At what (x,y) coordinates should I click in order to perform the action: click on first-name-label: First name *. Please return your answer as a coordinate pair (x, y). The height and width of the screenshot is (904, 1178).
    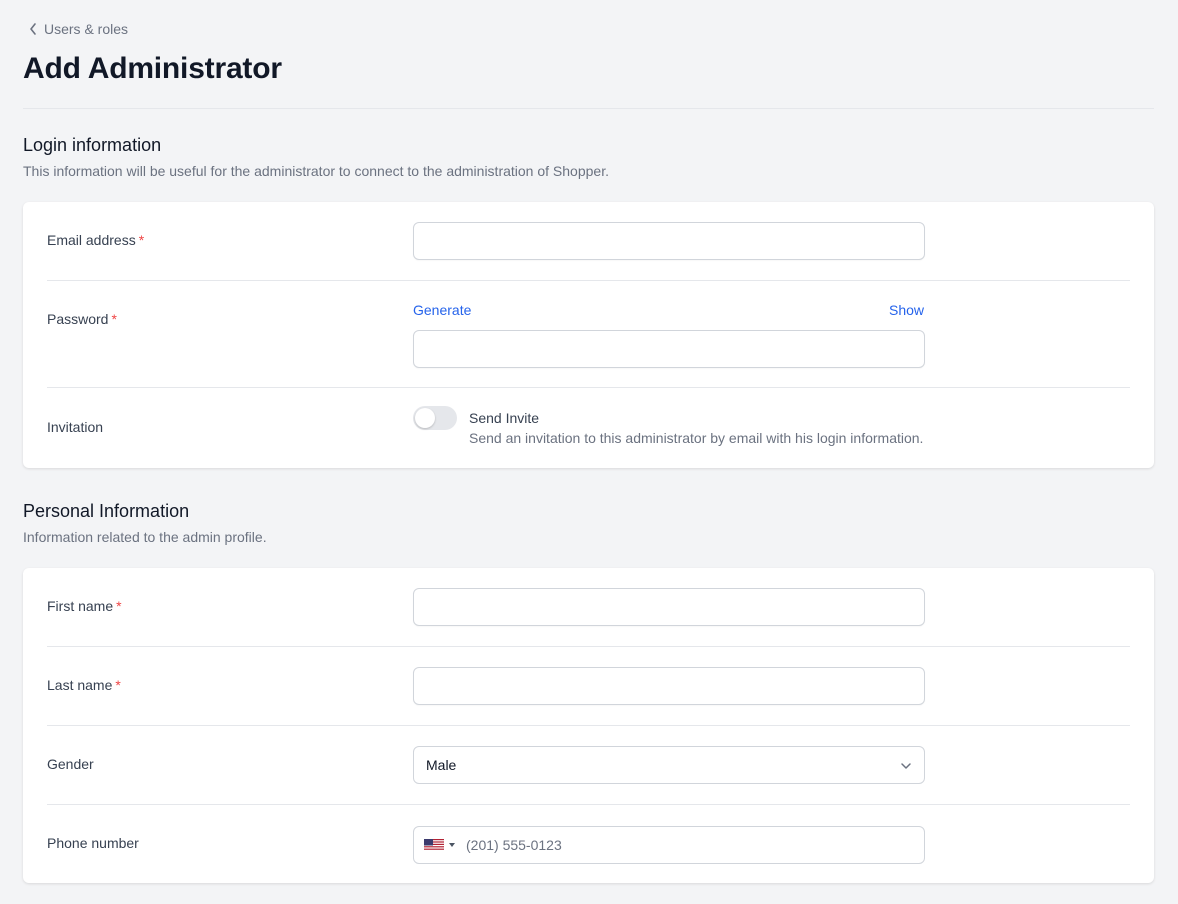
    Looking at the image, I should click on (84, 606).